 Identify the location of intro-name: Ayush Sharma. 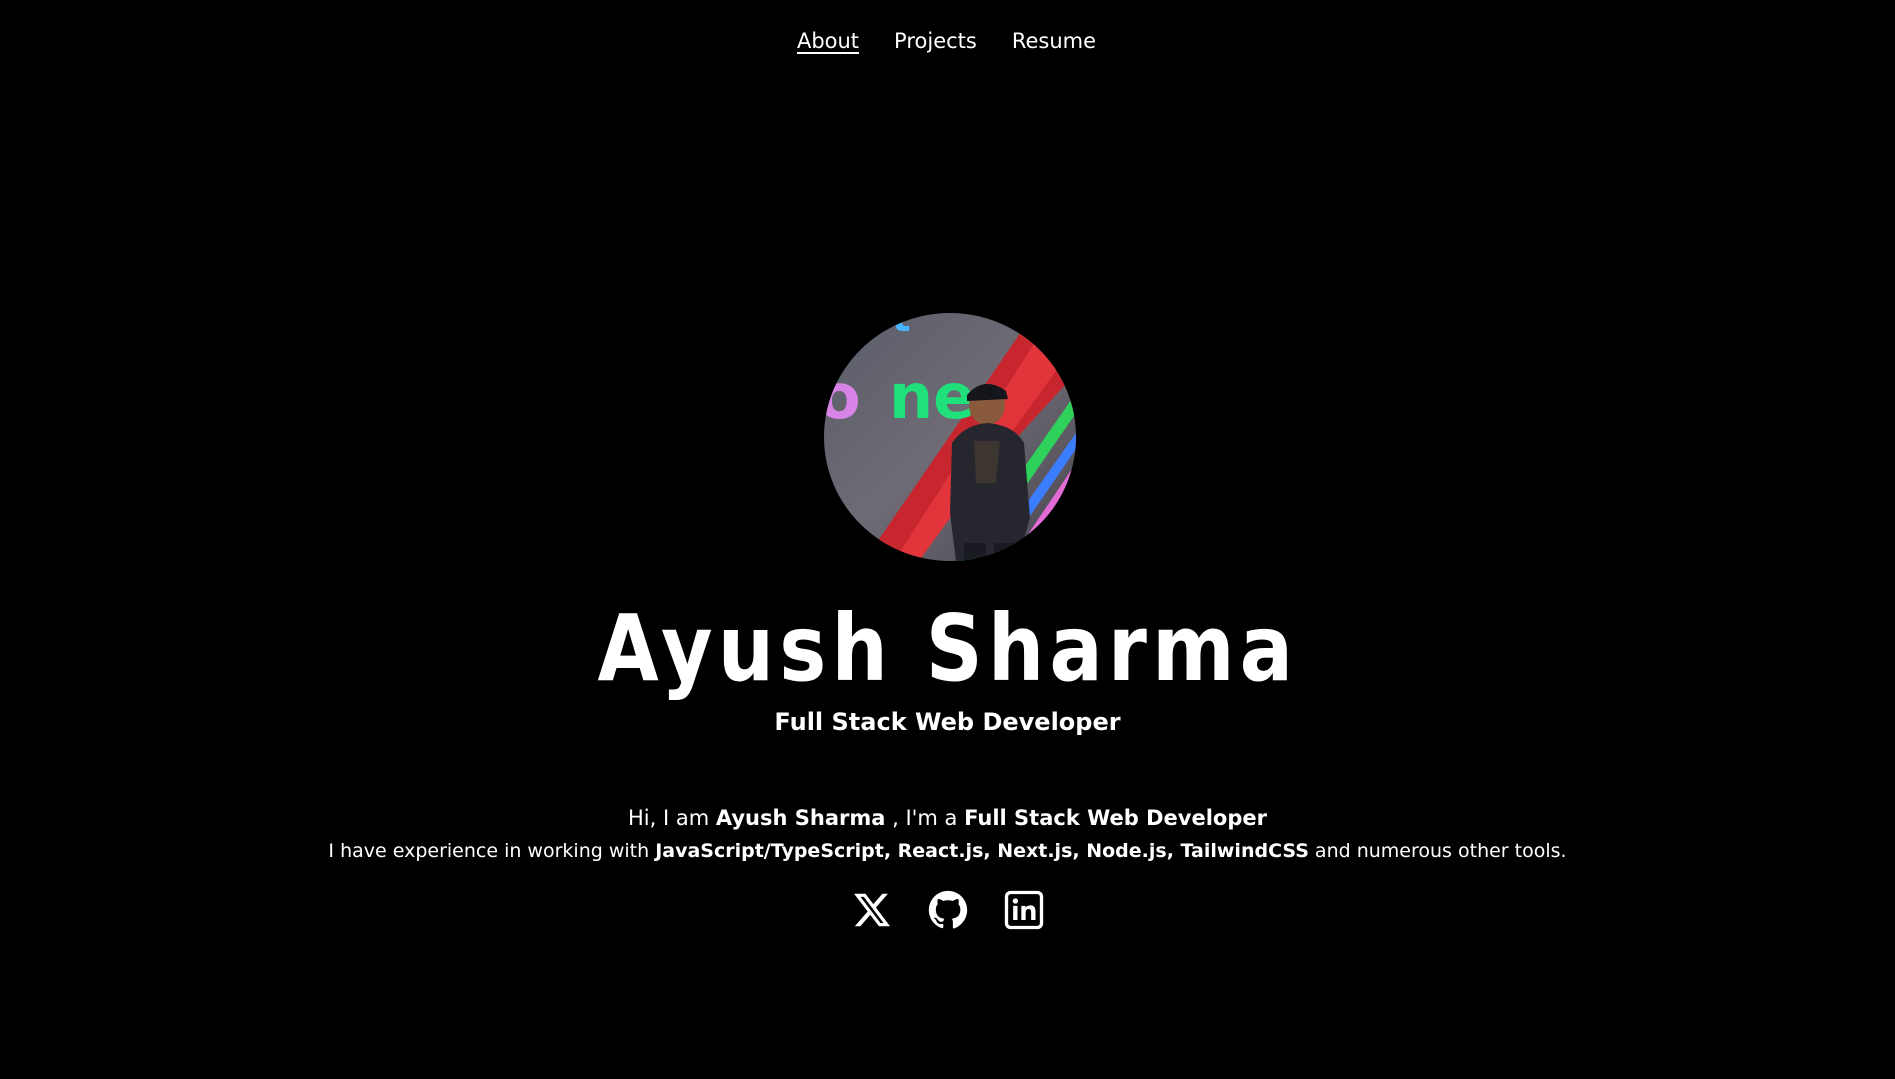
(800, 818).